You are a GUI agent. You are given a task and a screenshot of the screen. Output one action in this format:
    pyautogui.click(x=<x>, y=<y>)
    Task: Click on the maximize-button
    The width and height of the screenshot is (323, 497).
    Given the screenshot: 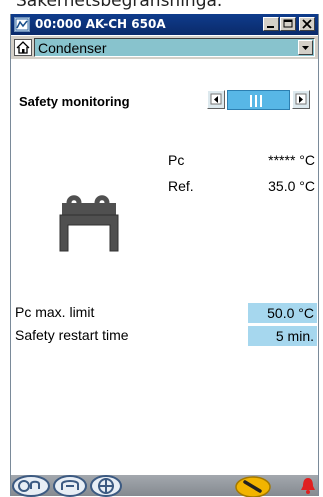 What is the action you would take?
    pyautogui.click(x=288, y=24)
    